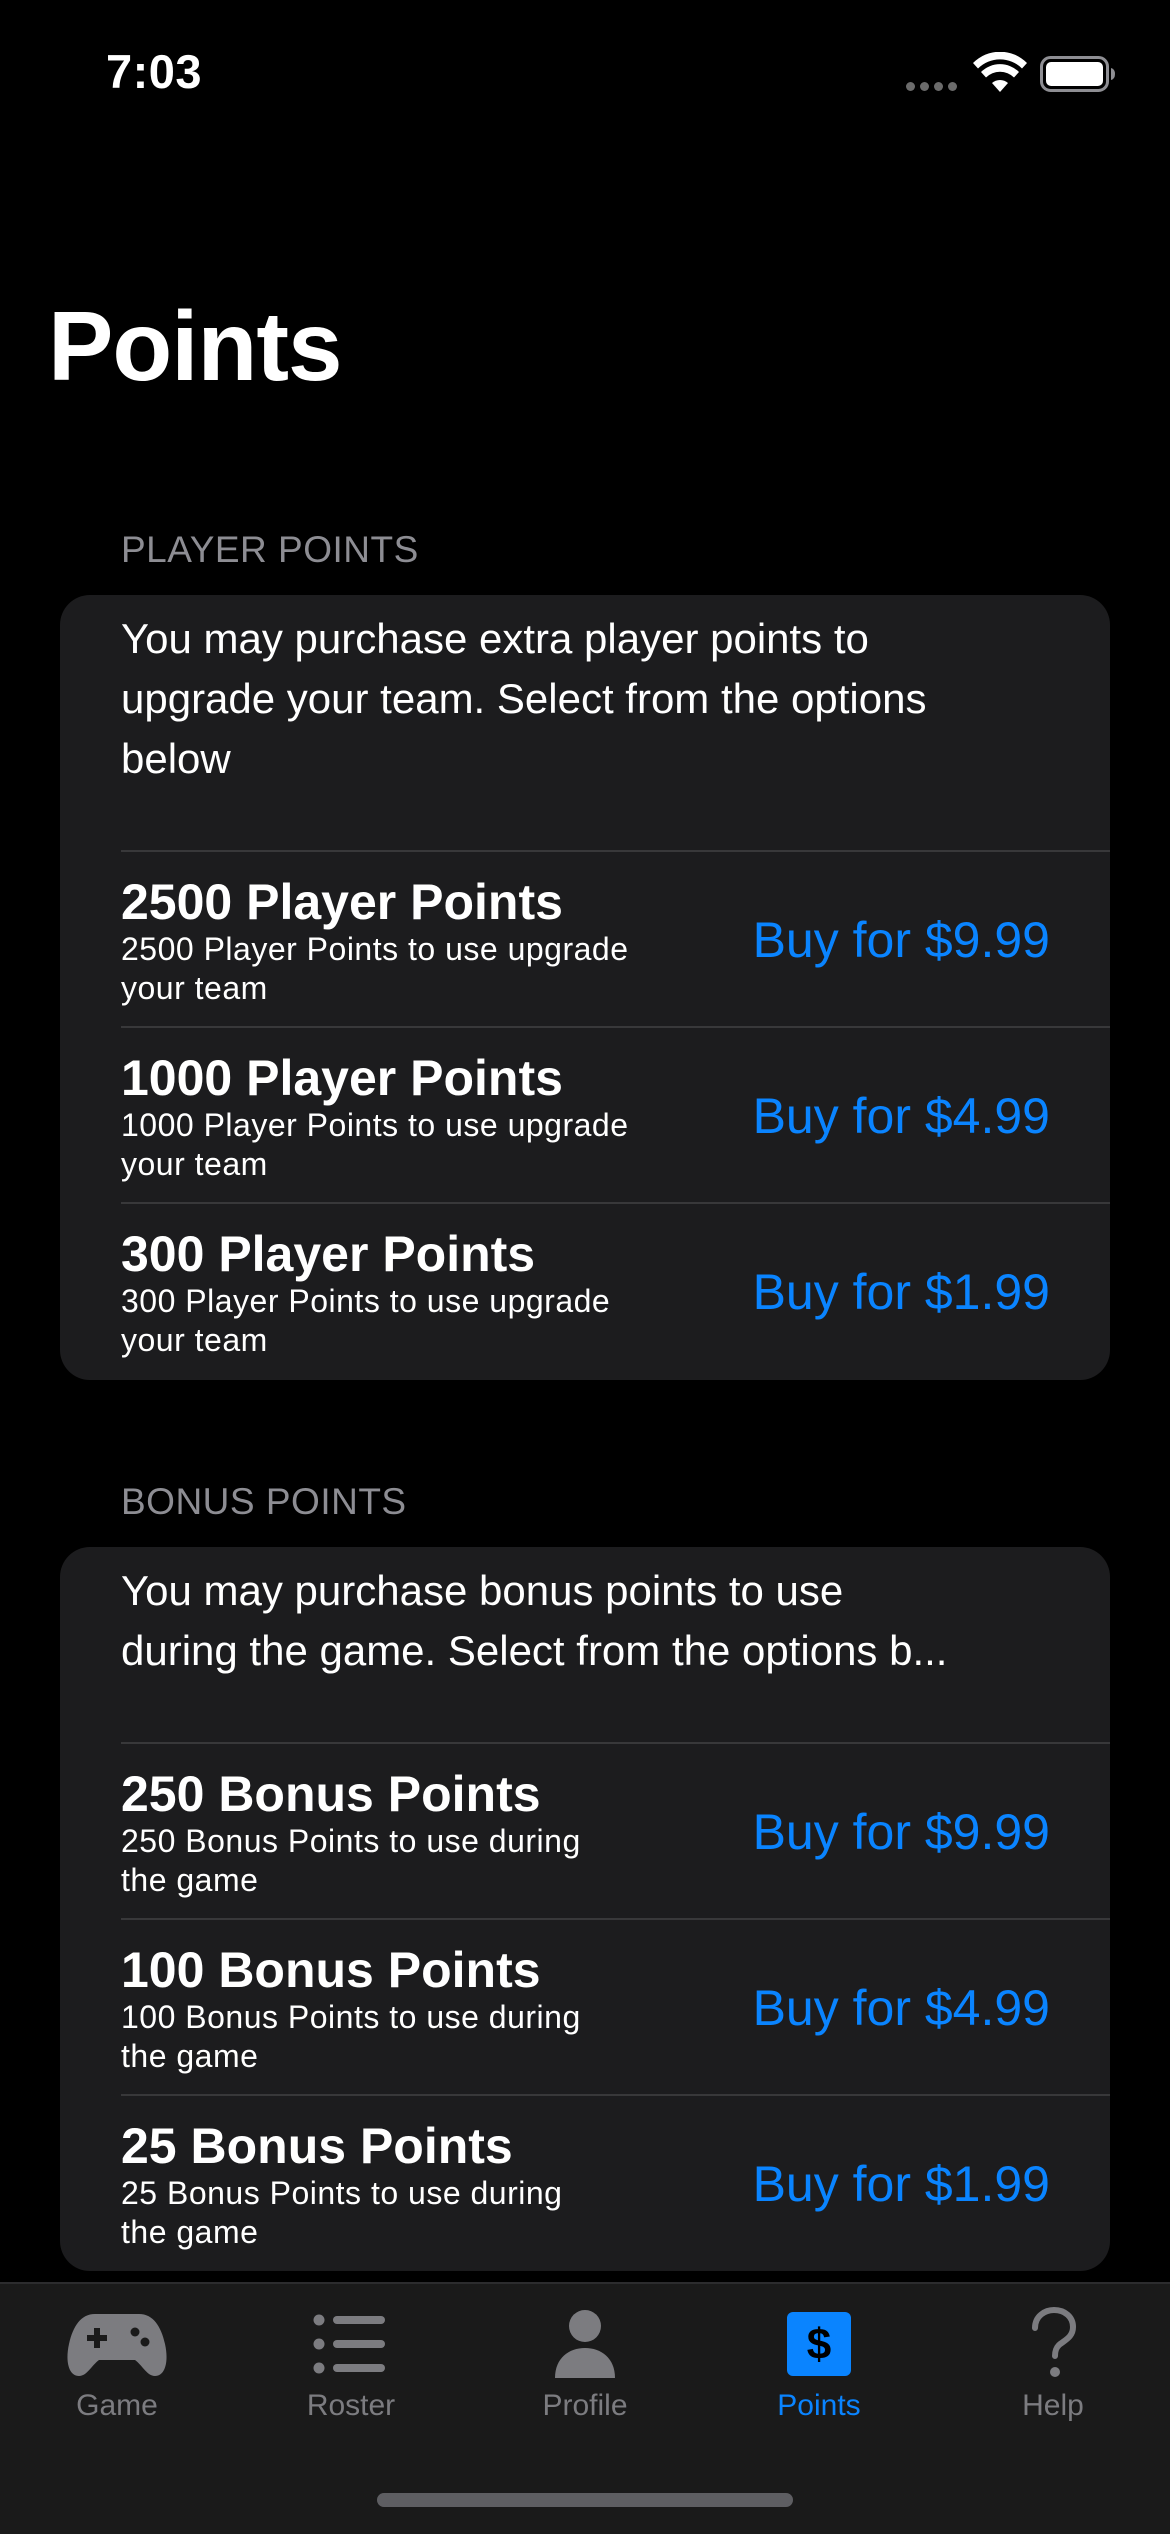 The width and height of the screenshot is (1170, 2534). I want to click on description-line: 100 Bonus Points to use during, so click(351, 2017).